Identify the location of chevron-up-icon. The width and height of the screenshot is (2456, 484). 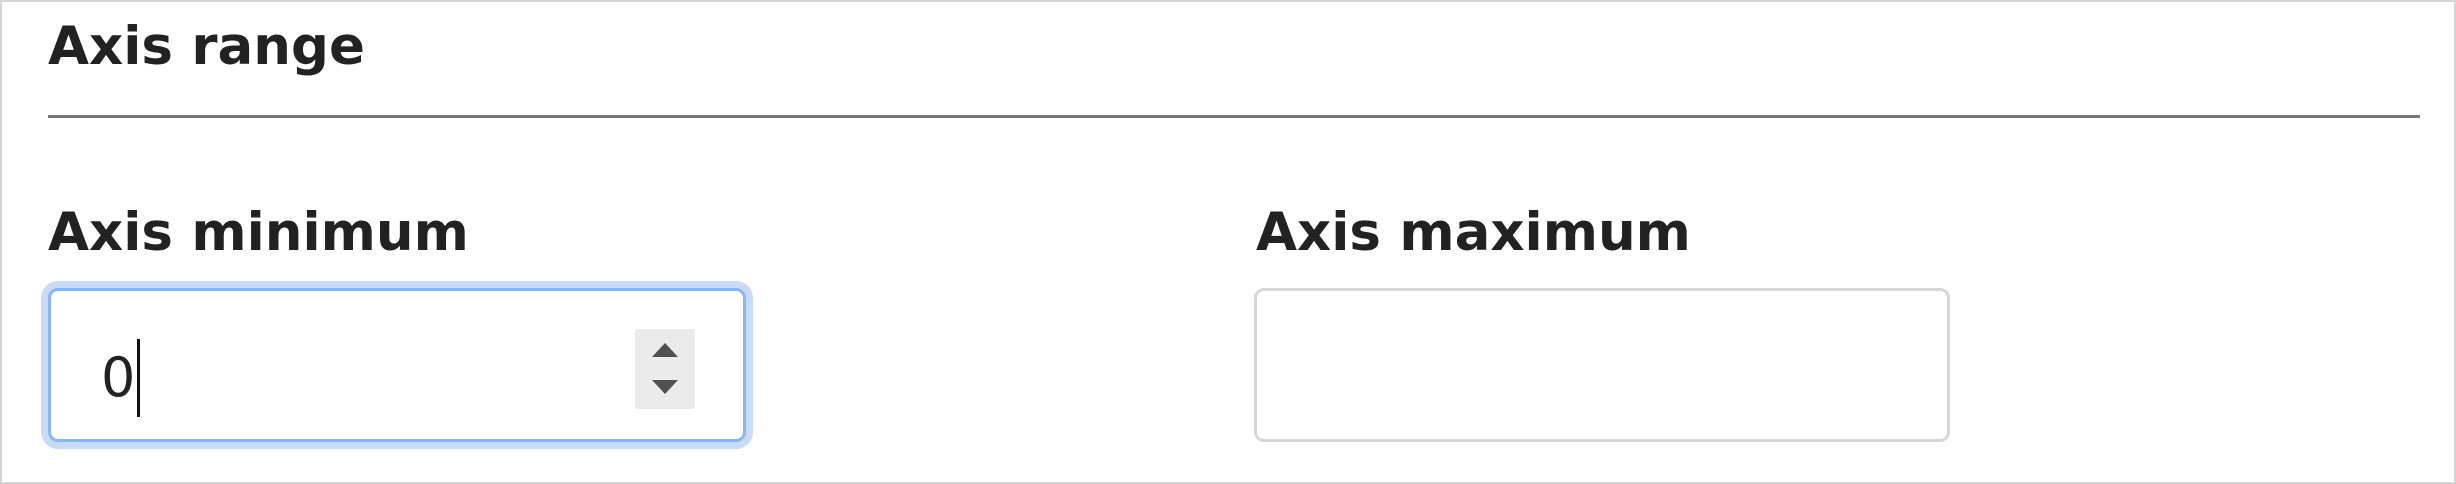
(665, 350).